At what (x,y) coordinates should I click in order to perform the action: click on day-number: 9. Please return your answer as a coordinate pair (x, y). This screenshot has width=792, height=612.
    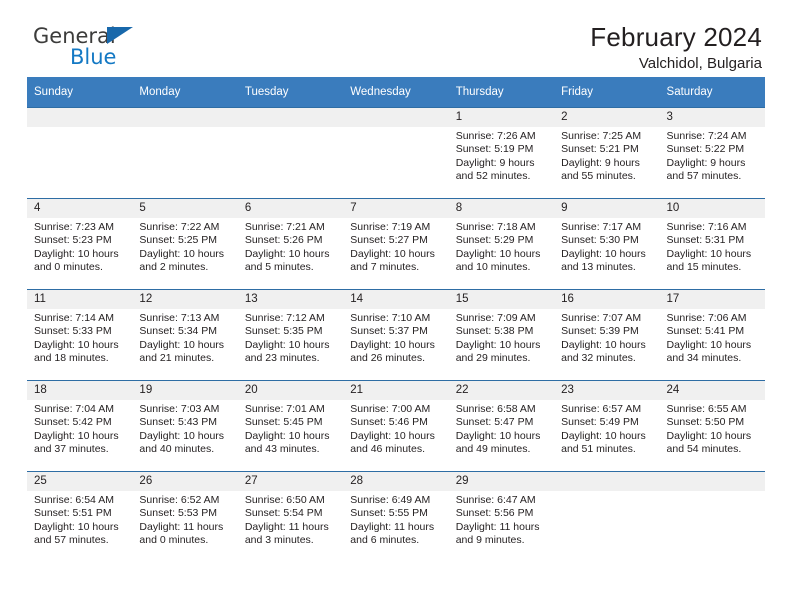
    Looking at the image, I should click on (607, 208).